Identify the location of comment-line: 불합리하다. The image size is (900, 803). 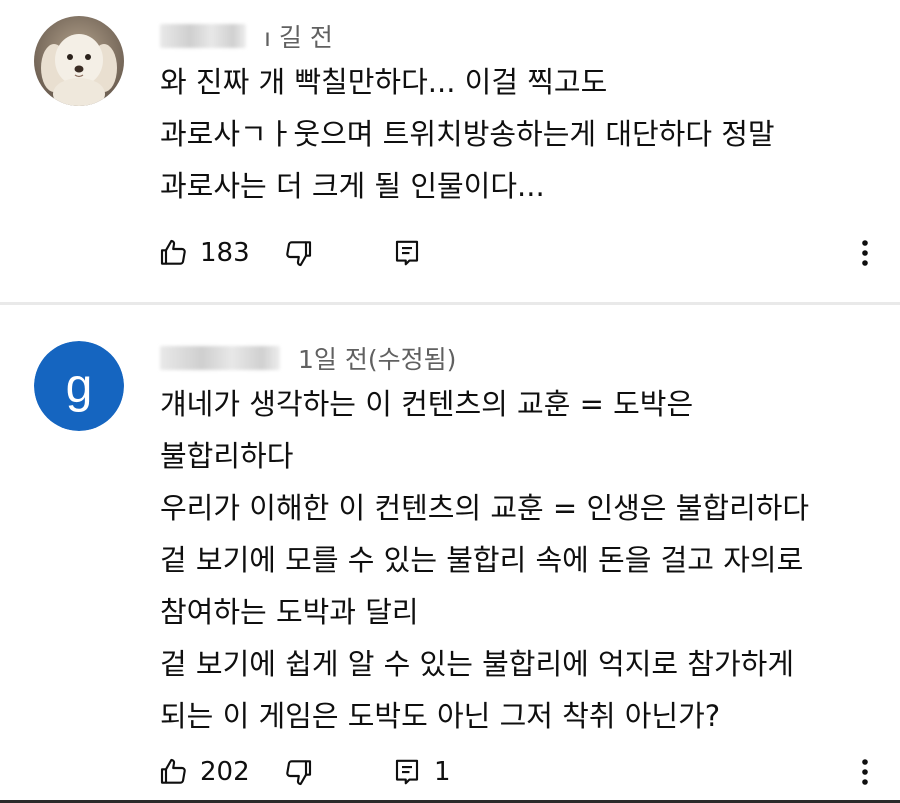
(227, 456).